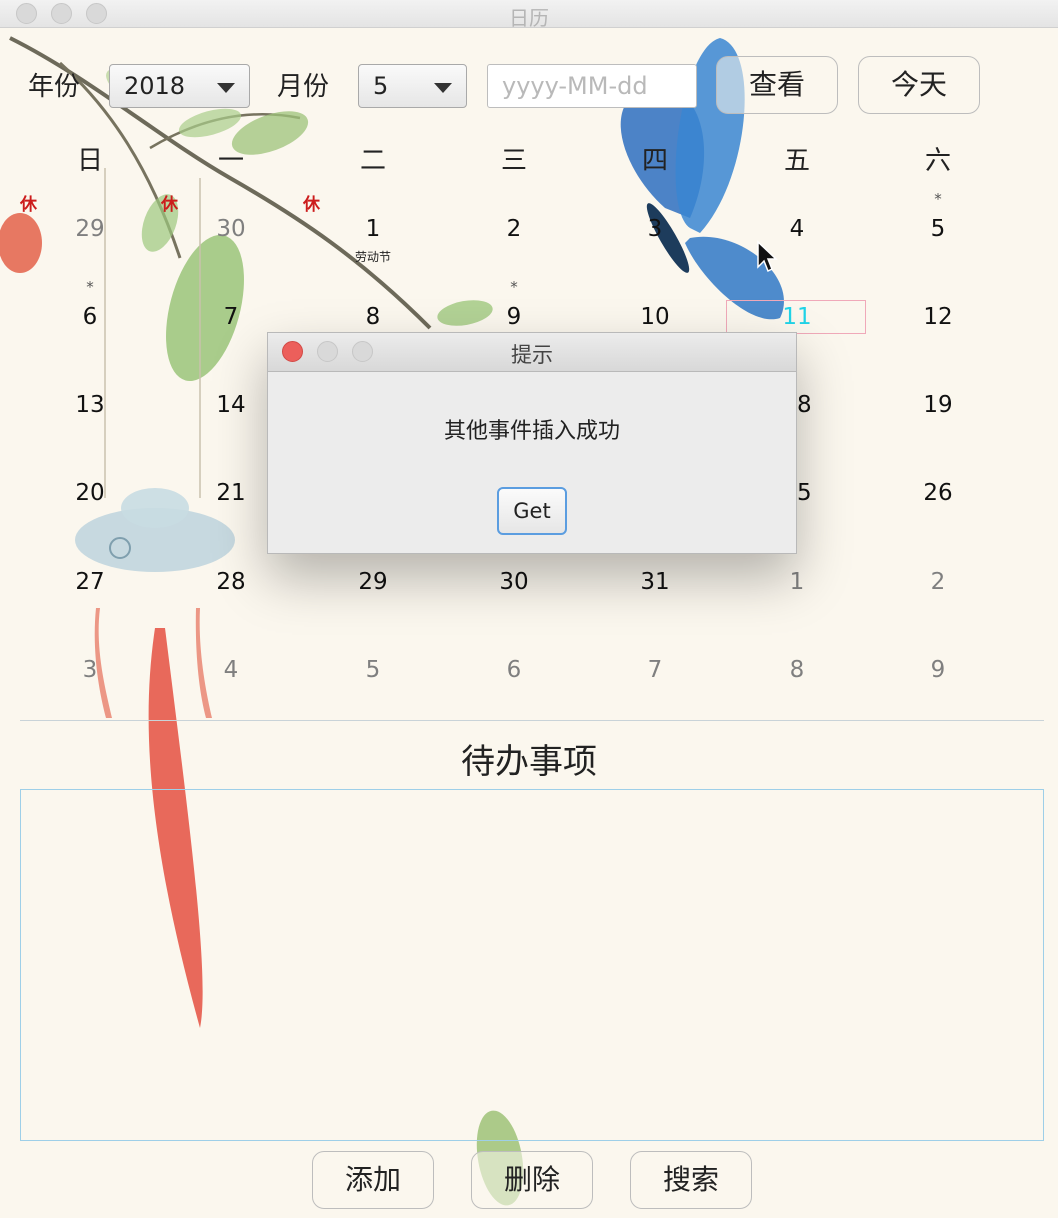 This screenshot has width=1058, height=1218. I want to click on dialog-titlebar: 提示, so click(532, 352).